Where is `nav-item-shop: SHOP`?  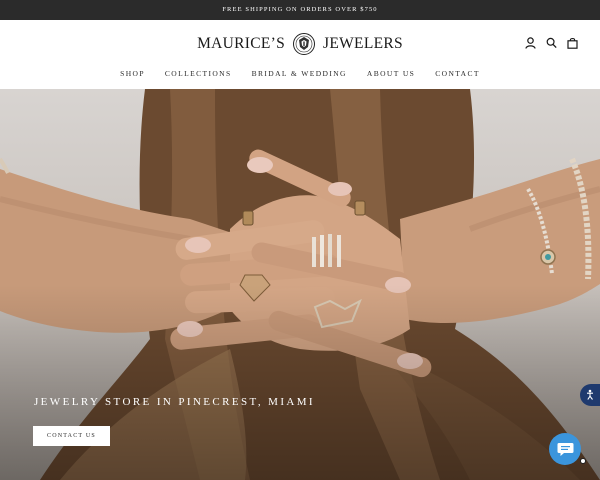
nav-item-shop: SHOP is located at coordinates (132, 73).